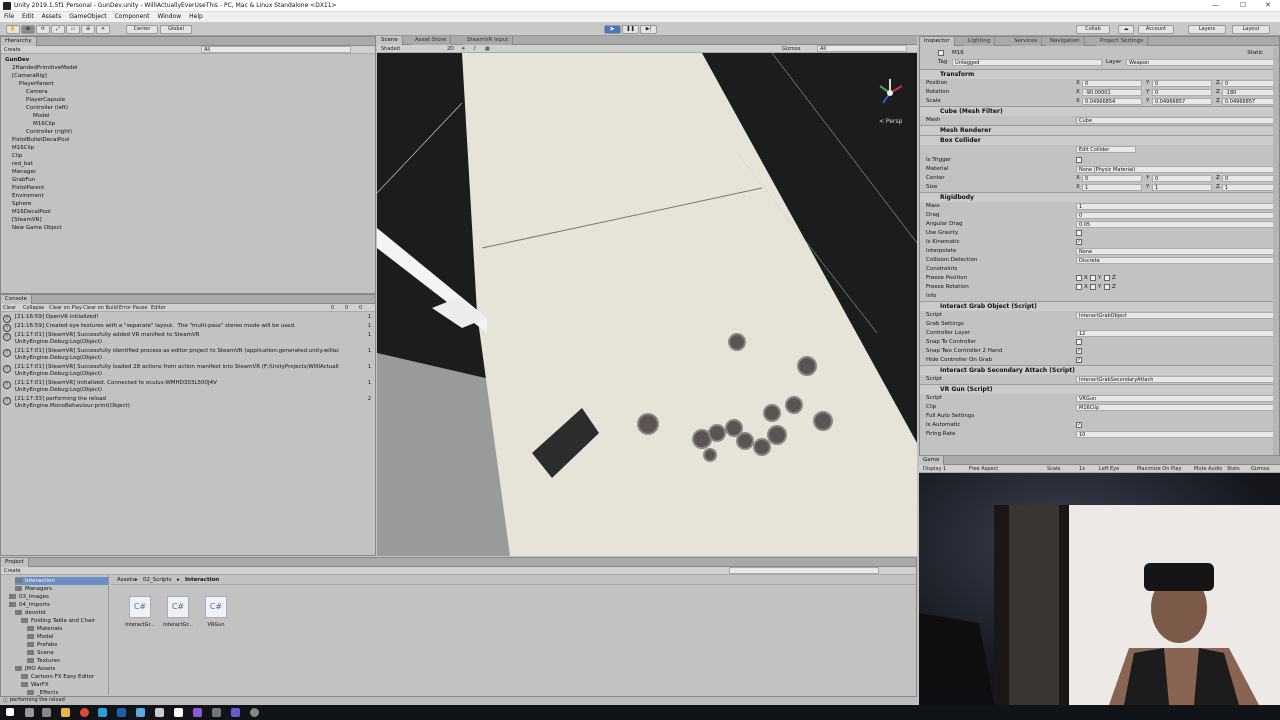  What do you see at coordinates (791, 49) in the screenshot?
I see `gizmos-dropdown: Gizmos` at bounding box center [791, 49].